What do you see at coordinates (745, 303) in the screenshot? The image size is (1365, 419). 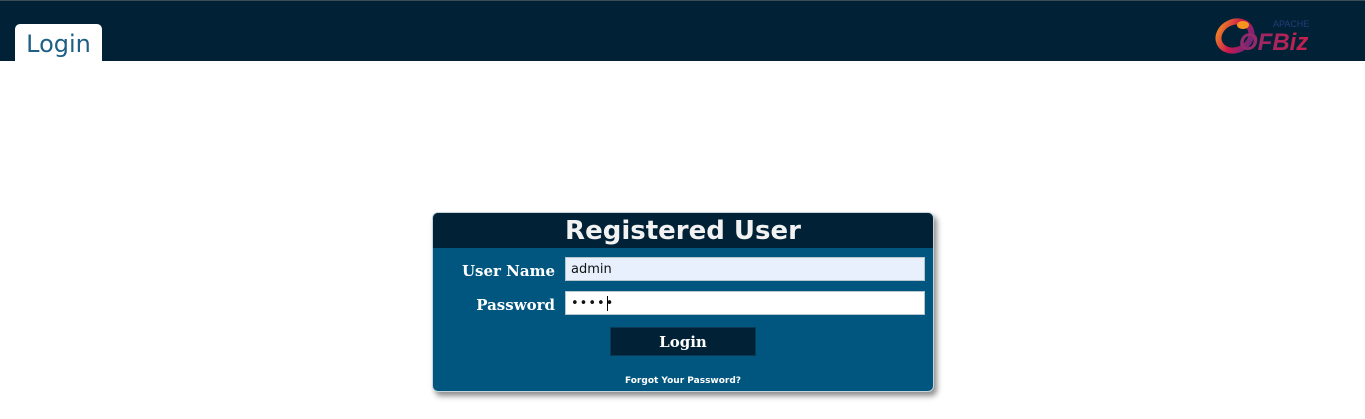 I see `password-input` at bounding box center [745, 303].